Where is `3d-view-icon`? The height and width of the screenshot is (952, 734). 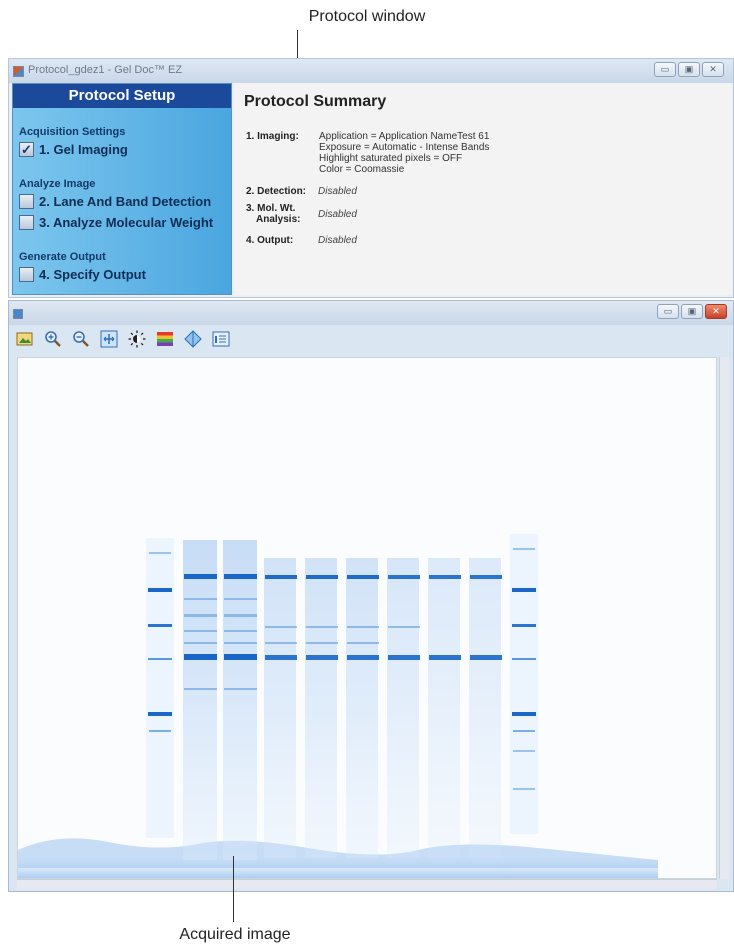
3d-view-icon is located at coordinates (193, 339).